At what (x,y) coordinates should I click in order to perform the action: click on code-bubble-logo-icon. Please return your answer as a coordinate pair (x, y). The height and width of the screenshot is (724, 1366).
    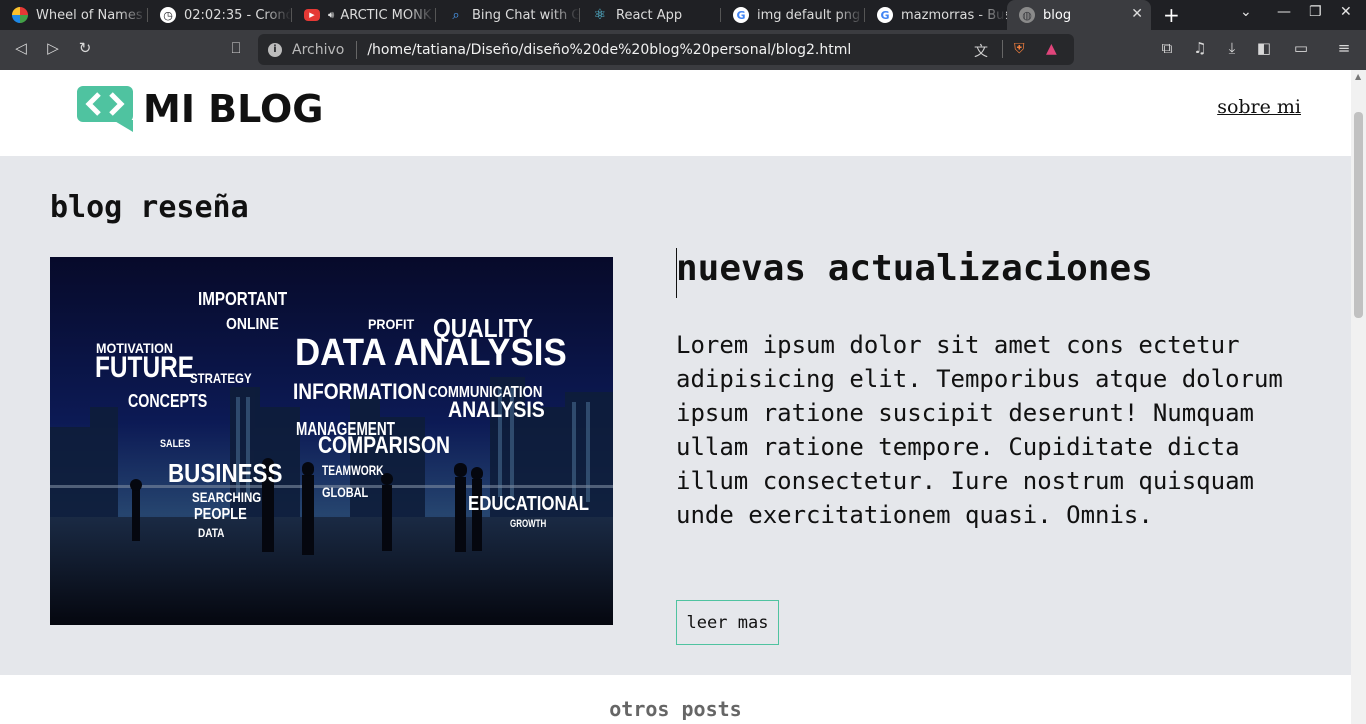
    Looking at the image, I should click on (105, 109).